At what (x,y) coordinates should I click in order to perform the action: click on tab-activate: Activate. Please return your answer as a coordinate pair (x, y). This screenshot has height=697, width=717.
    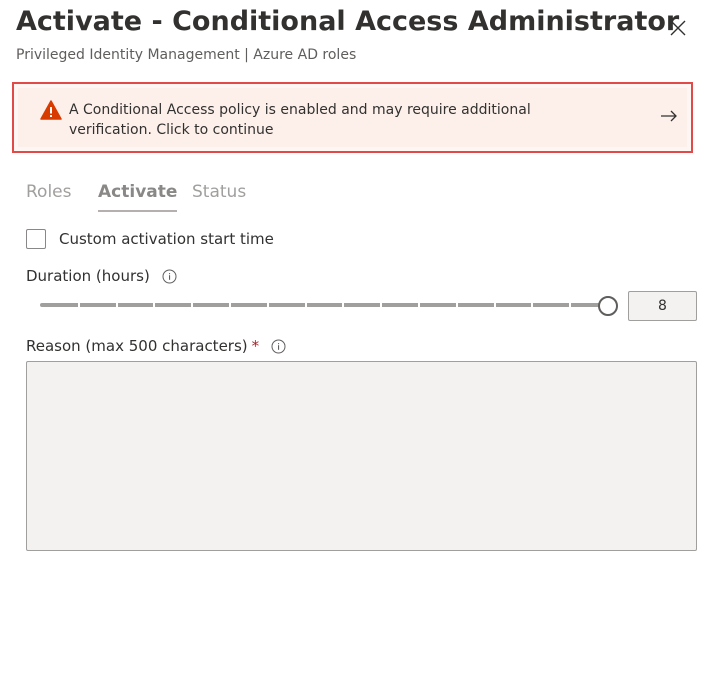
    Looking at the image, I should click on (138, 197).